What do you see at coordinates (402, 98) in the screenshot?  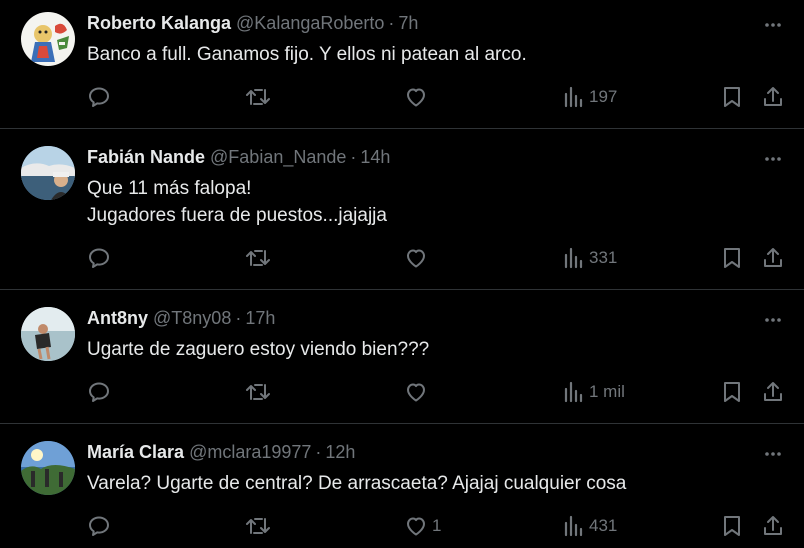 I see `tweet-actions: 197` at bounding box center [402, 98].